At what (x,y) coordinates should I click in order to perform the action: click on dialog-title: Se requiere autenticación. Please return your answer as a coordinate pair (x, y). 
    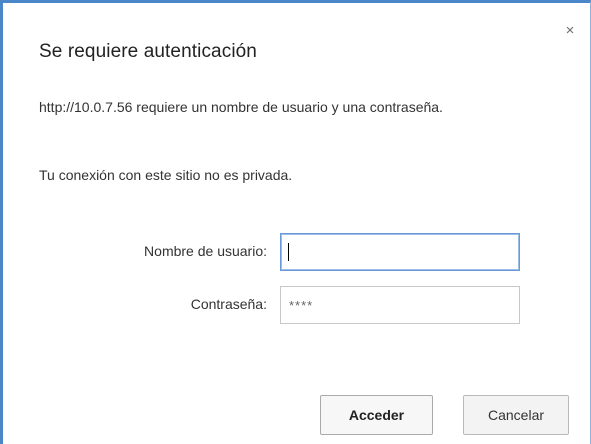
    Looking at the image, I should click on (148, 51).